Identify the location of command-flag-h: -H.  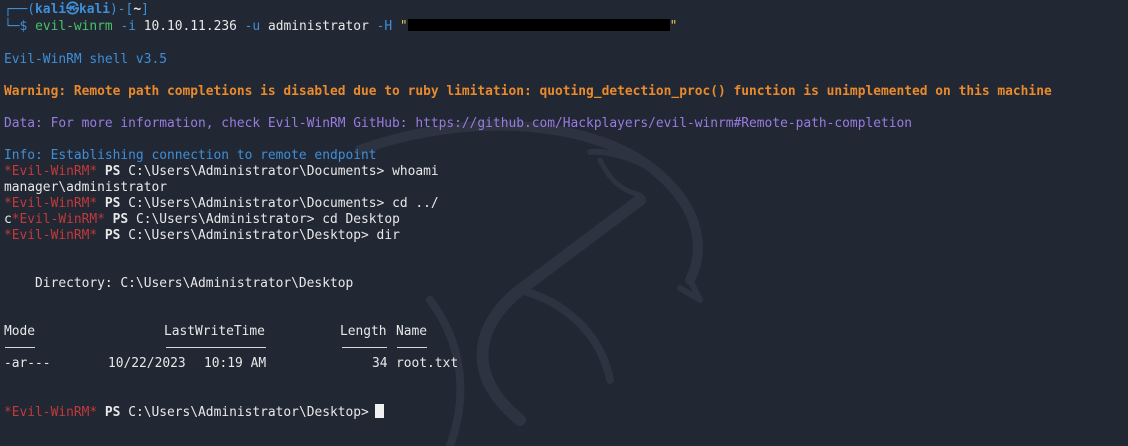
(384, 26).